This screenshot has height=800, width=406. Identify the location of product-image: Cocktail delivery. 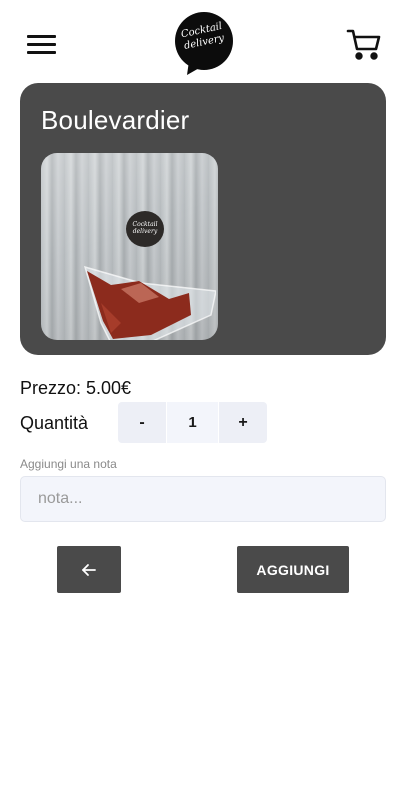
(129, 246).